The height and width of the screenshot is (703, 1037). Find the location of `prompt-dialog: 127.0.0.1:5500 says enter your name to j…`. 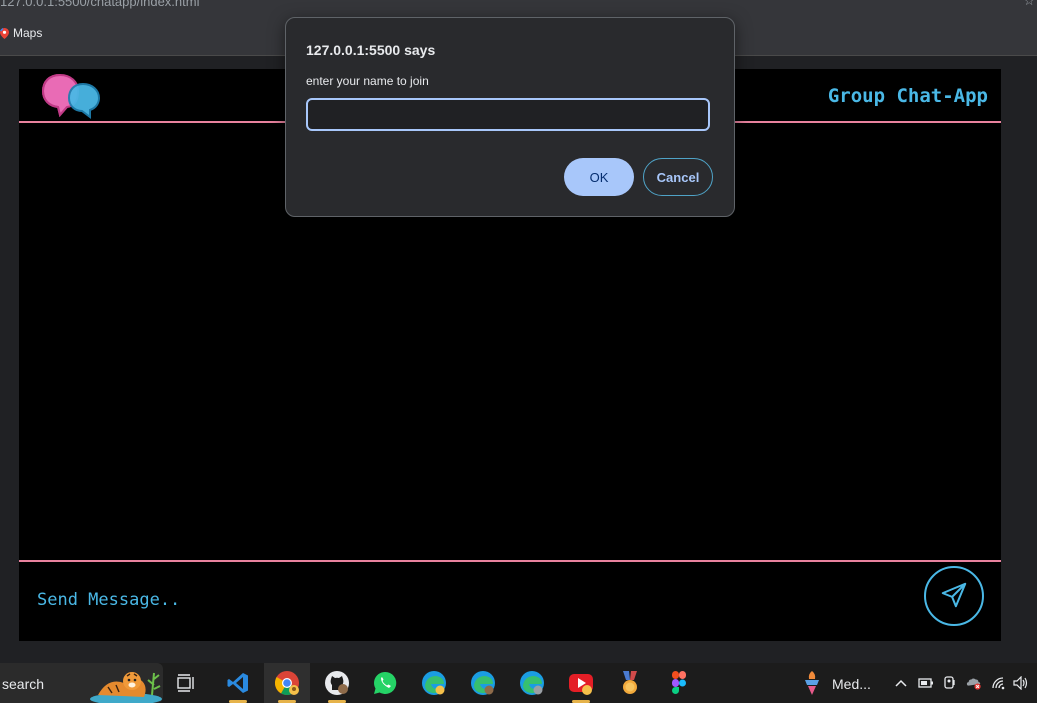

prompt-dialog: 127.0.0.1:5500 says enter your name to j… is located at coordinates (510, 117).